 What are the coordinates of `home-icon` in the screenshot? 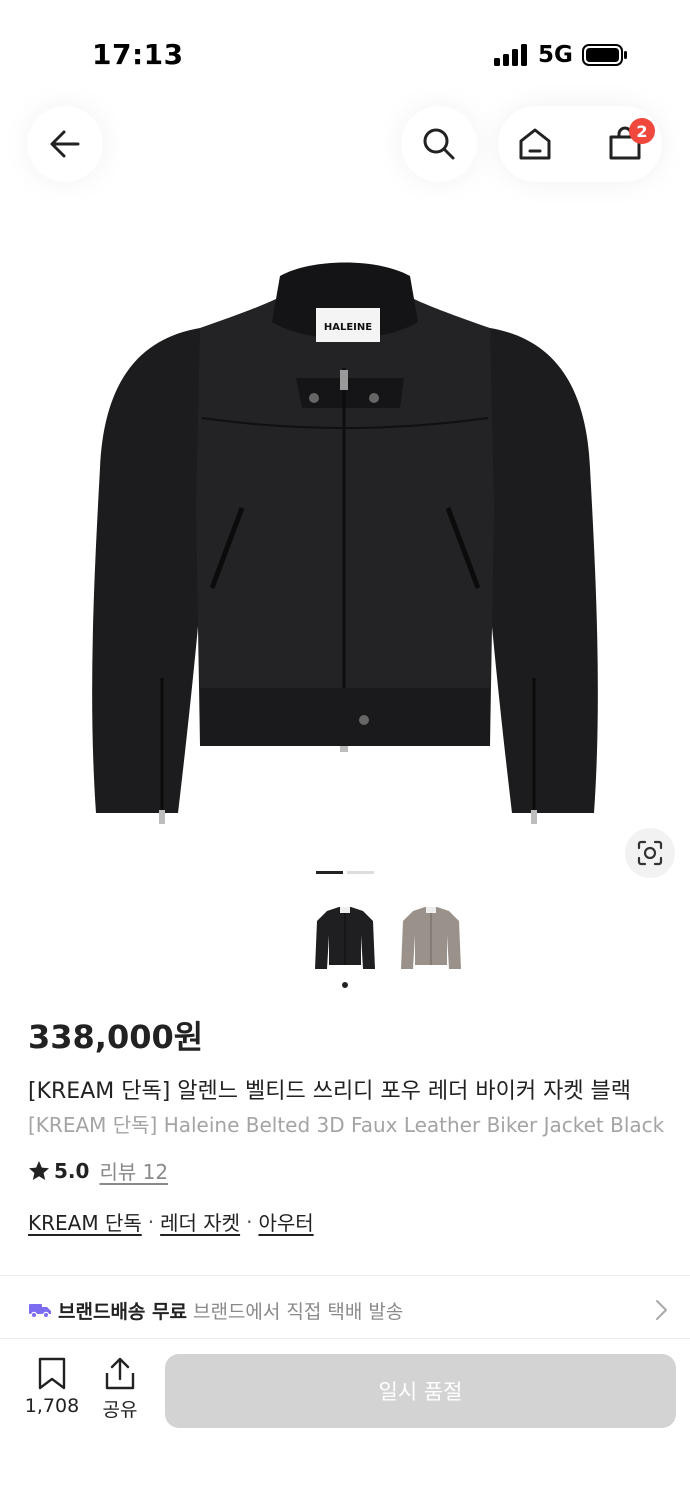 It's located at (535, 144).